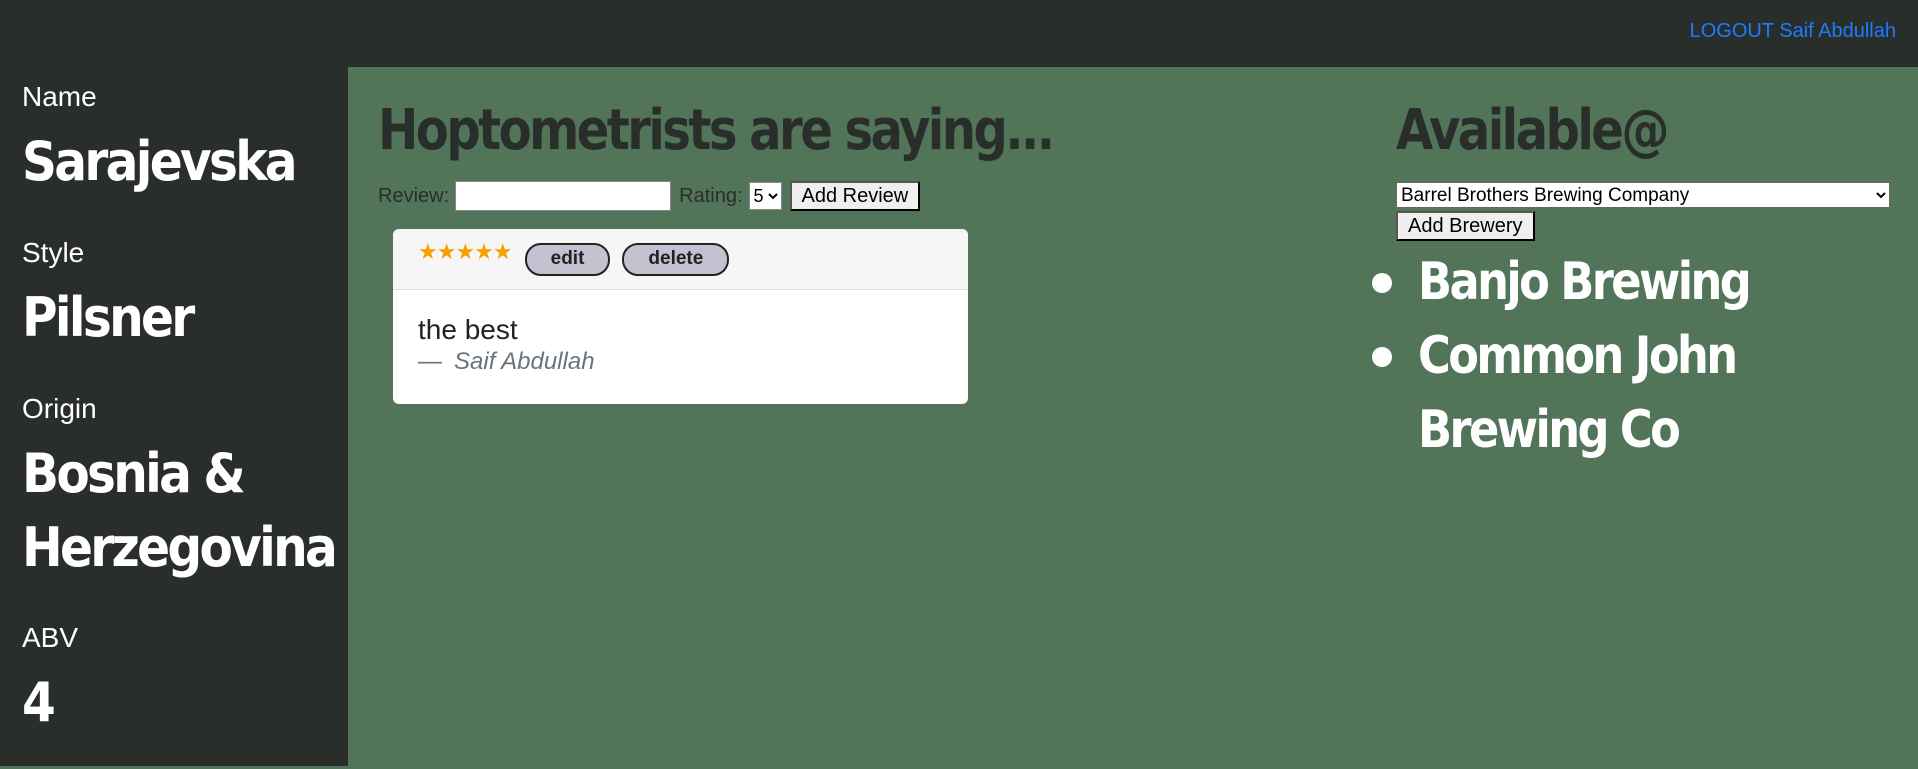 This screenshot has width=1918, height=769. Describe the element at coordinates (59, 408) in the screenshot. I see `origin-label: Origin` at that location.